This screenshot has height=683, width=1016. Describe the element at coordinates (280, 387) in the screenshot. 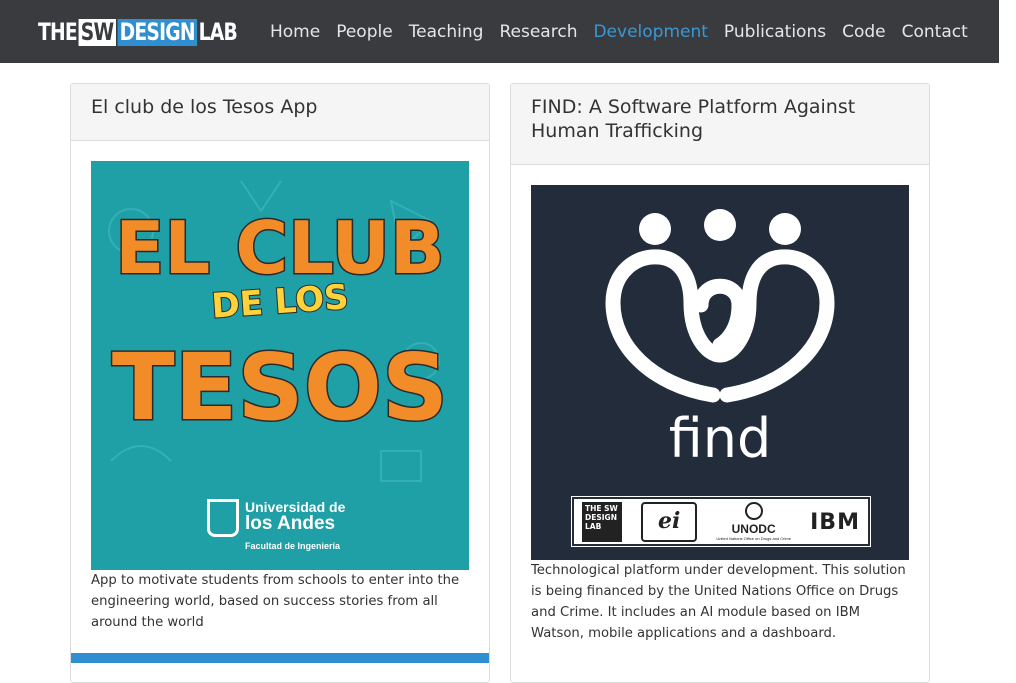

I see `tesos-line-3: TESOS` at that location.